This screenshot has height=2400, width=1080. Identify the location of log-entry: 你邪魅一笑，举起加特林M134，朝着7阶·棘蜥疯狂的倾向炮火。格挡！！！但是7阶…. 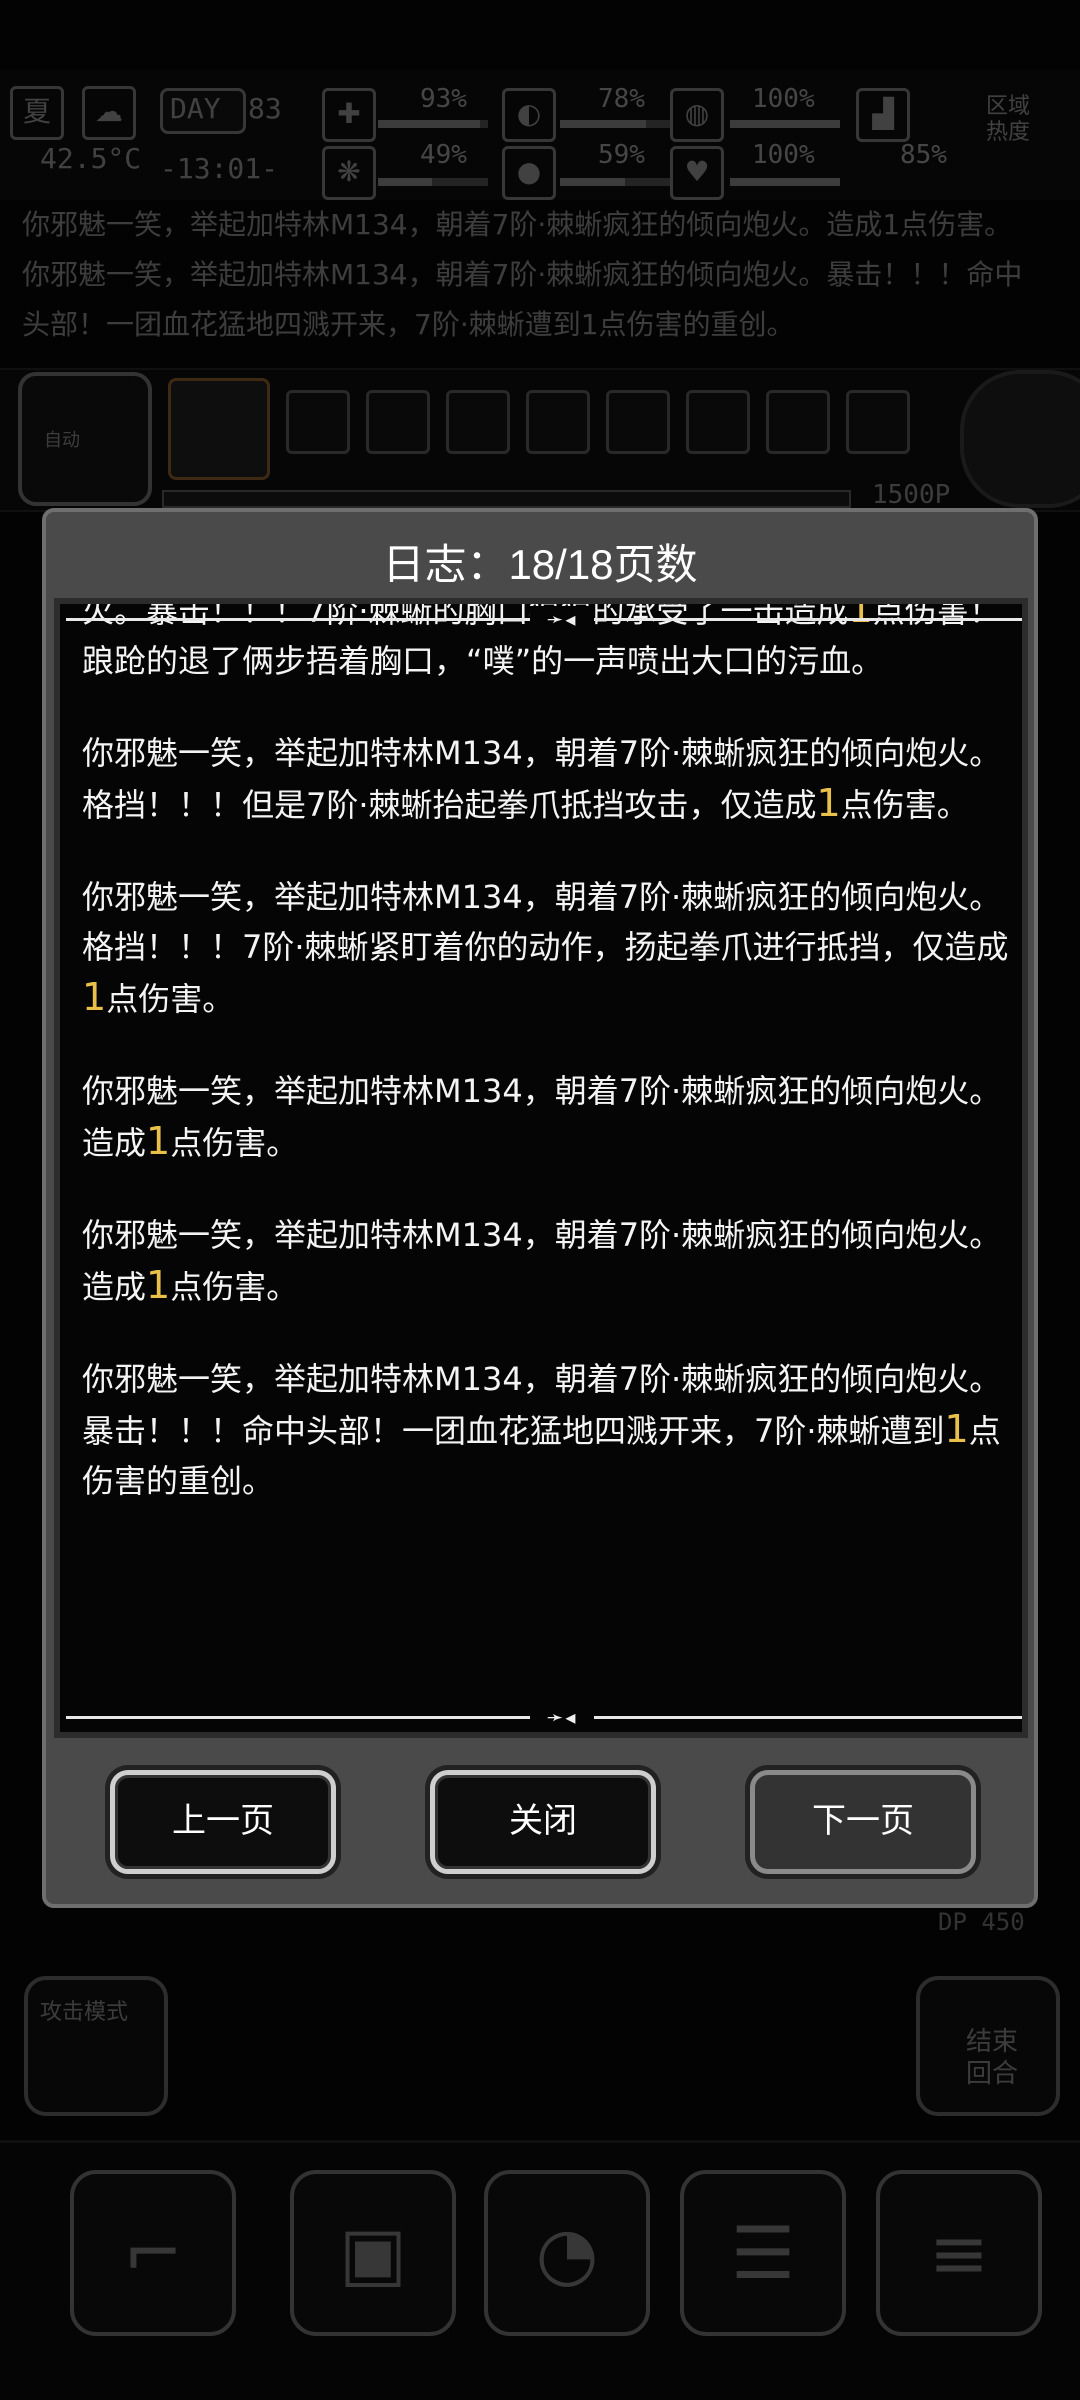
(547, 779).